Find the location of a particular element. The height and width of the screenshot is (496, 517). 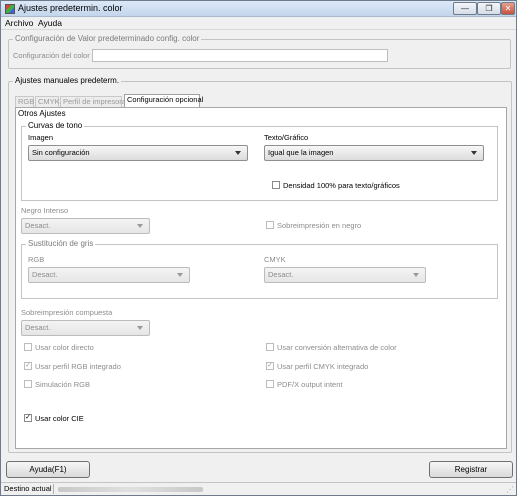

negro-intenso-label: Negro Intenso is located at coordinates (45, 210).